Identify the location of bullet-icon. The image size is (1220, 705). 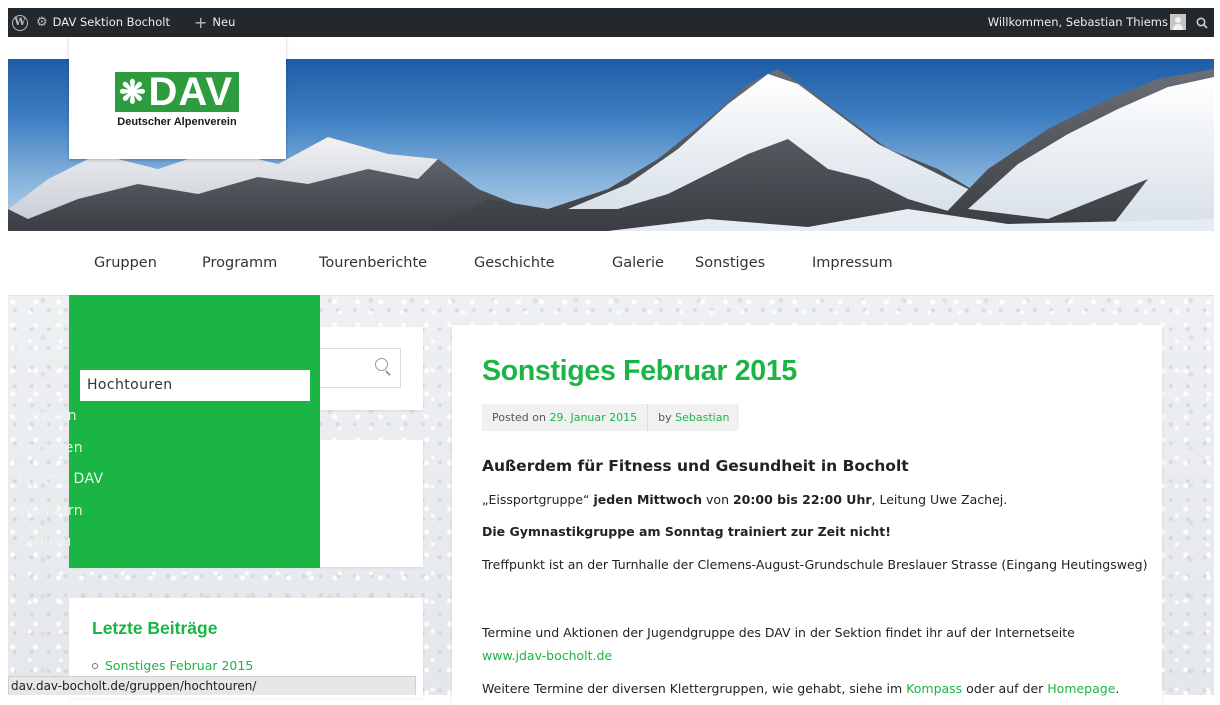
(95, 665).